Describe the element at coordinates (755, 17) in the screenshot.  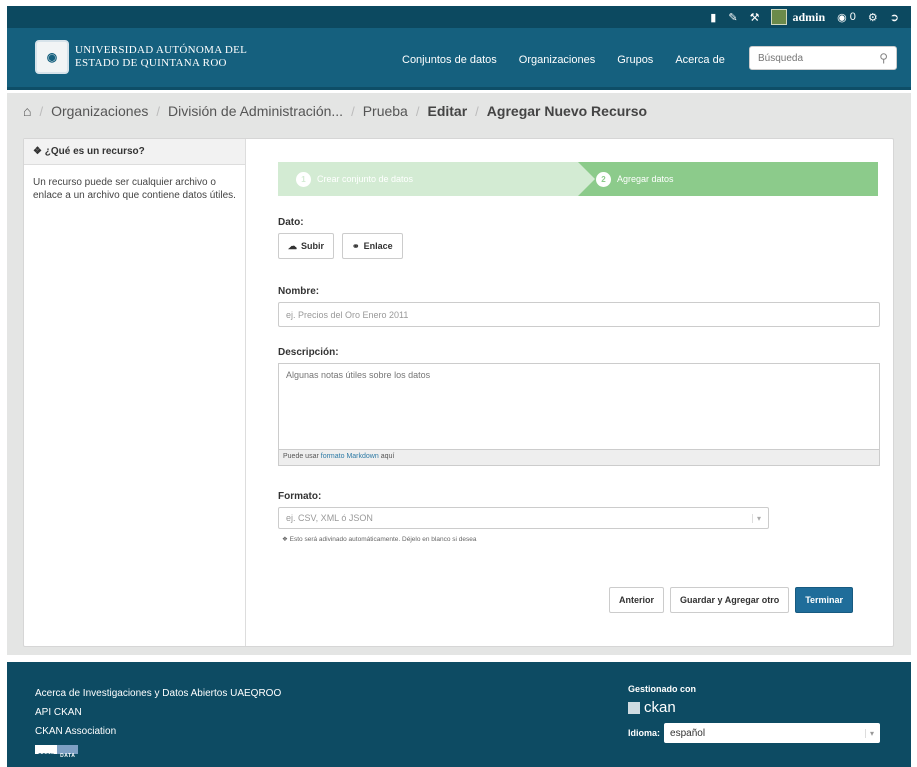
I see `wrench-icon: ⚒` at that location.